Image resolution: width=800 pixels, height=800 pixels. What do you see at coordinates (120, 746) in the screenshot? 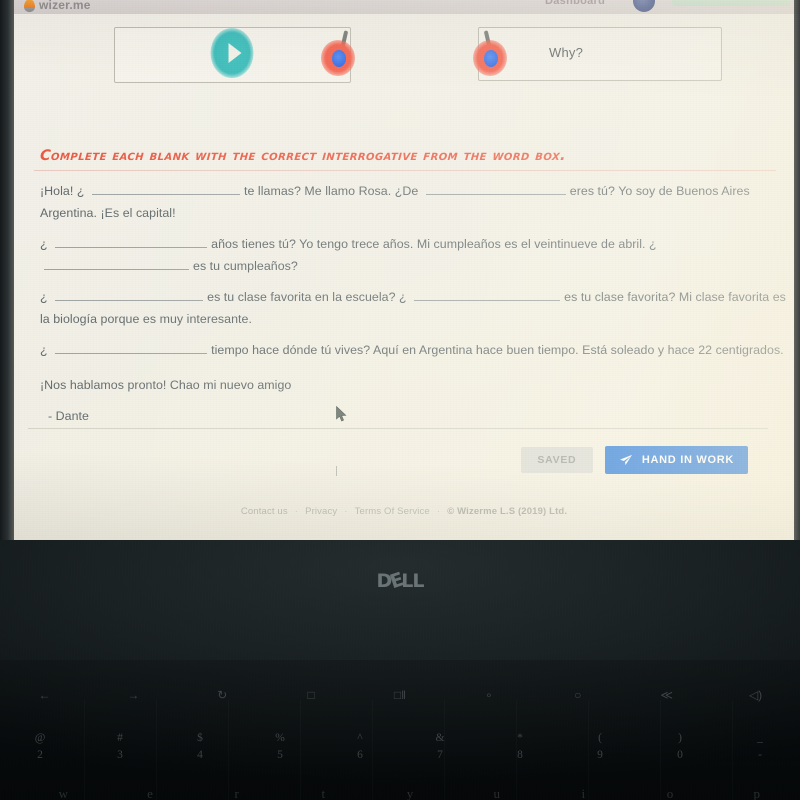
I see `keyboard-number-key: #3` at bounding box center [120, 746].